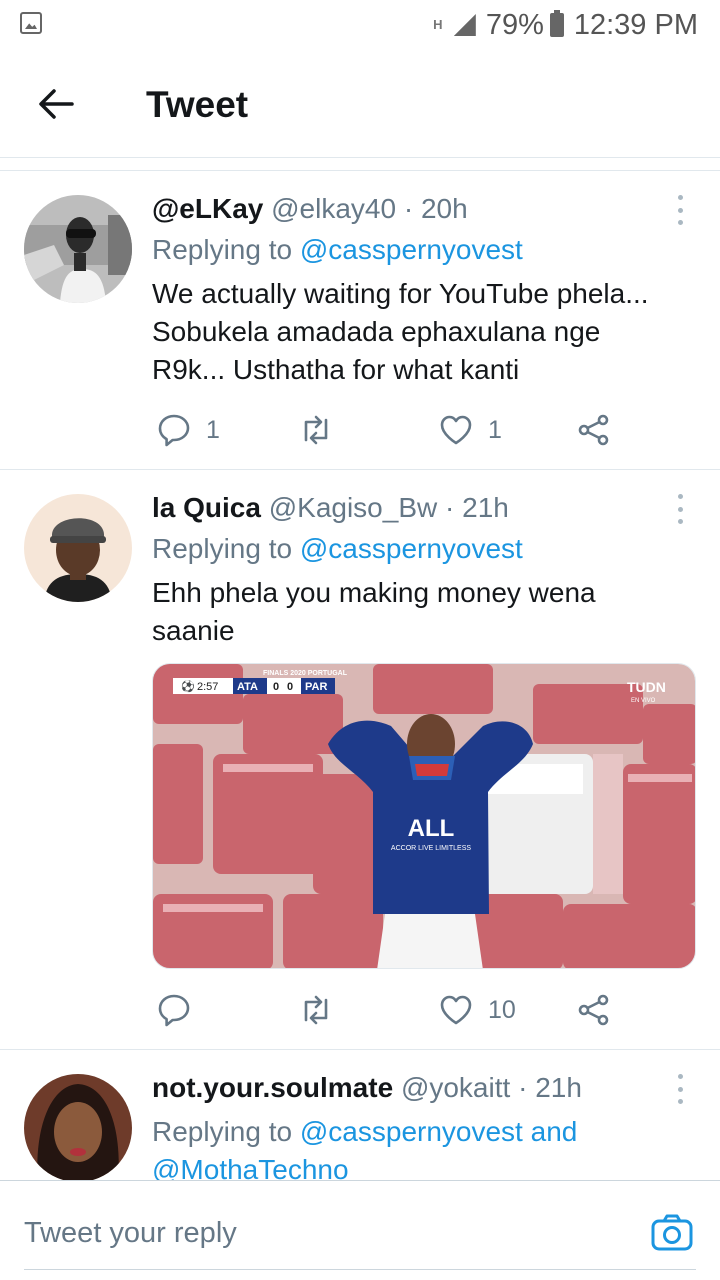  Describe the element at coordinates (387, 1010) in the screenshot. I see `tweet-actions: 10` at that location.